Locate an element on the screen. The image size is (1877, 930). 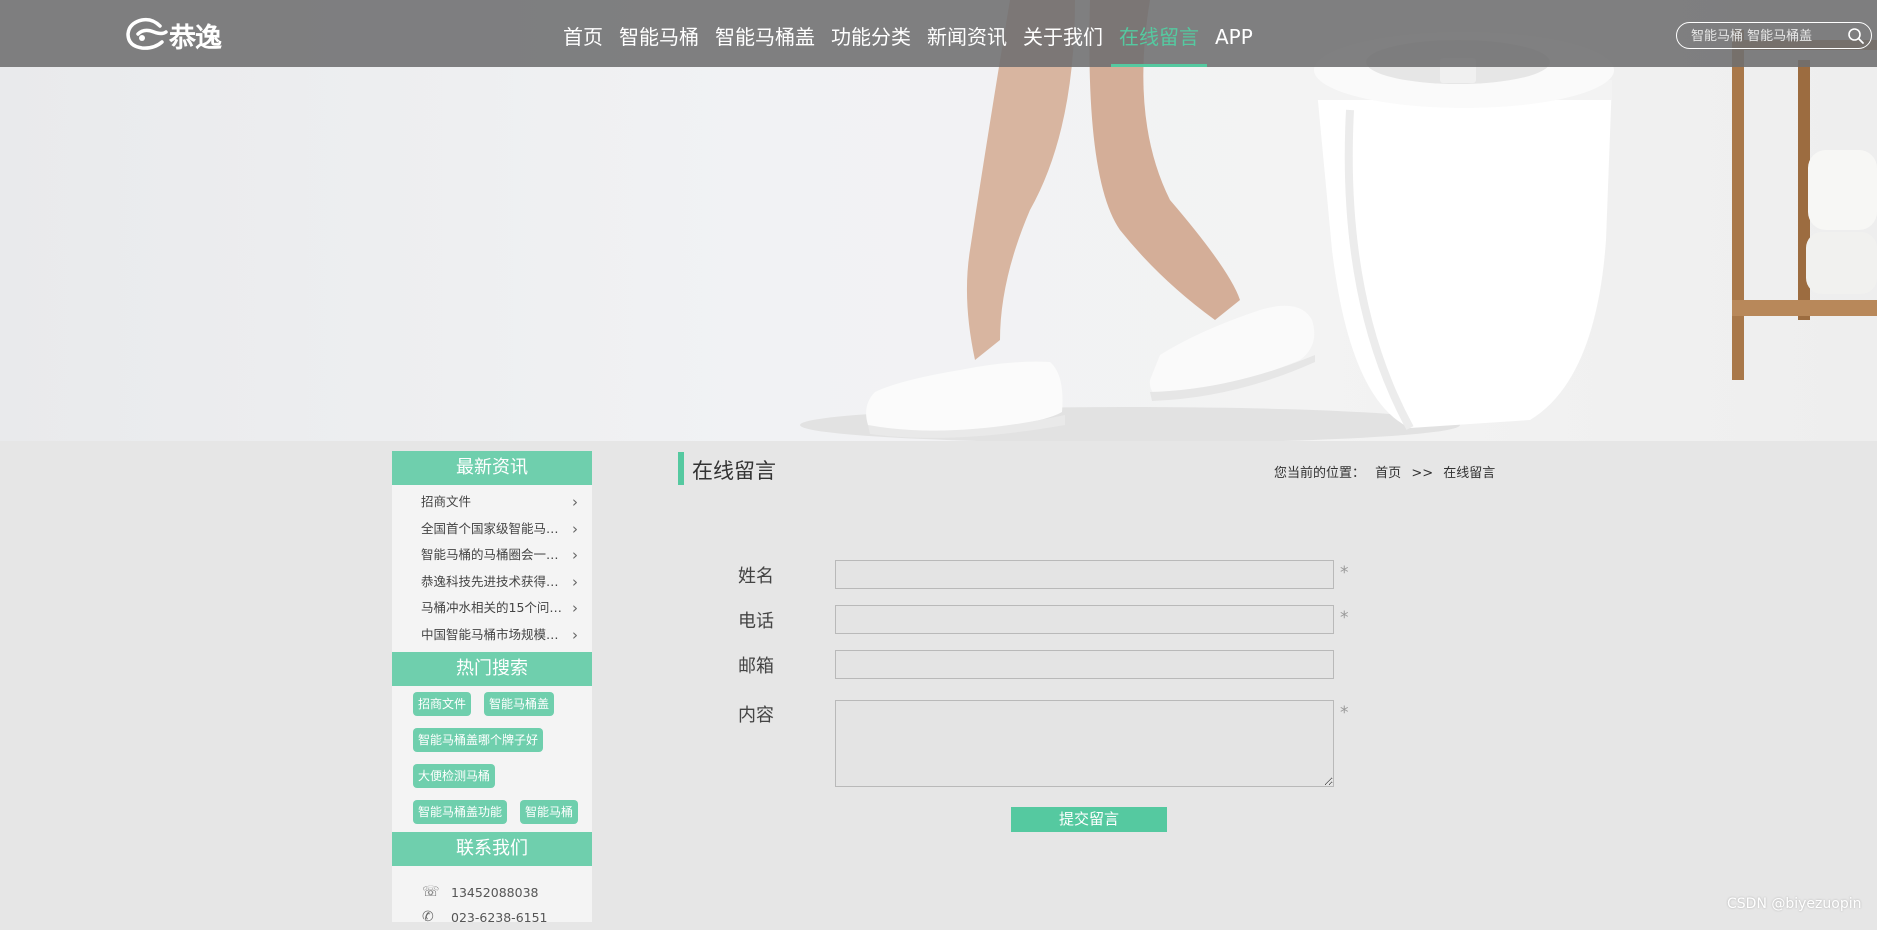
logo-icon is located at coordinates (147, 33).